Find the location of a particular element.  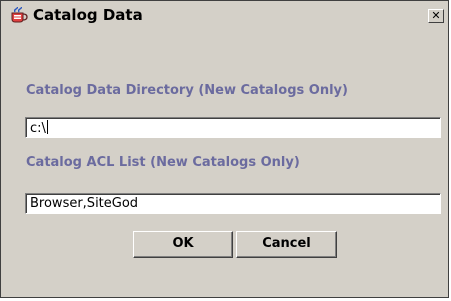

catalog-acl-list-label: Catalog ACL List (New Catalogs Only) is located at coordinates (163, 162).